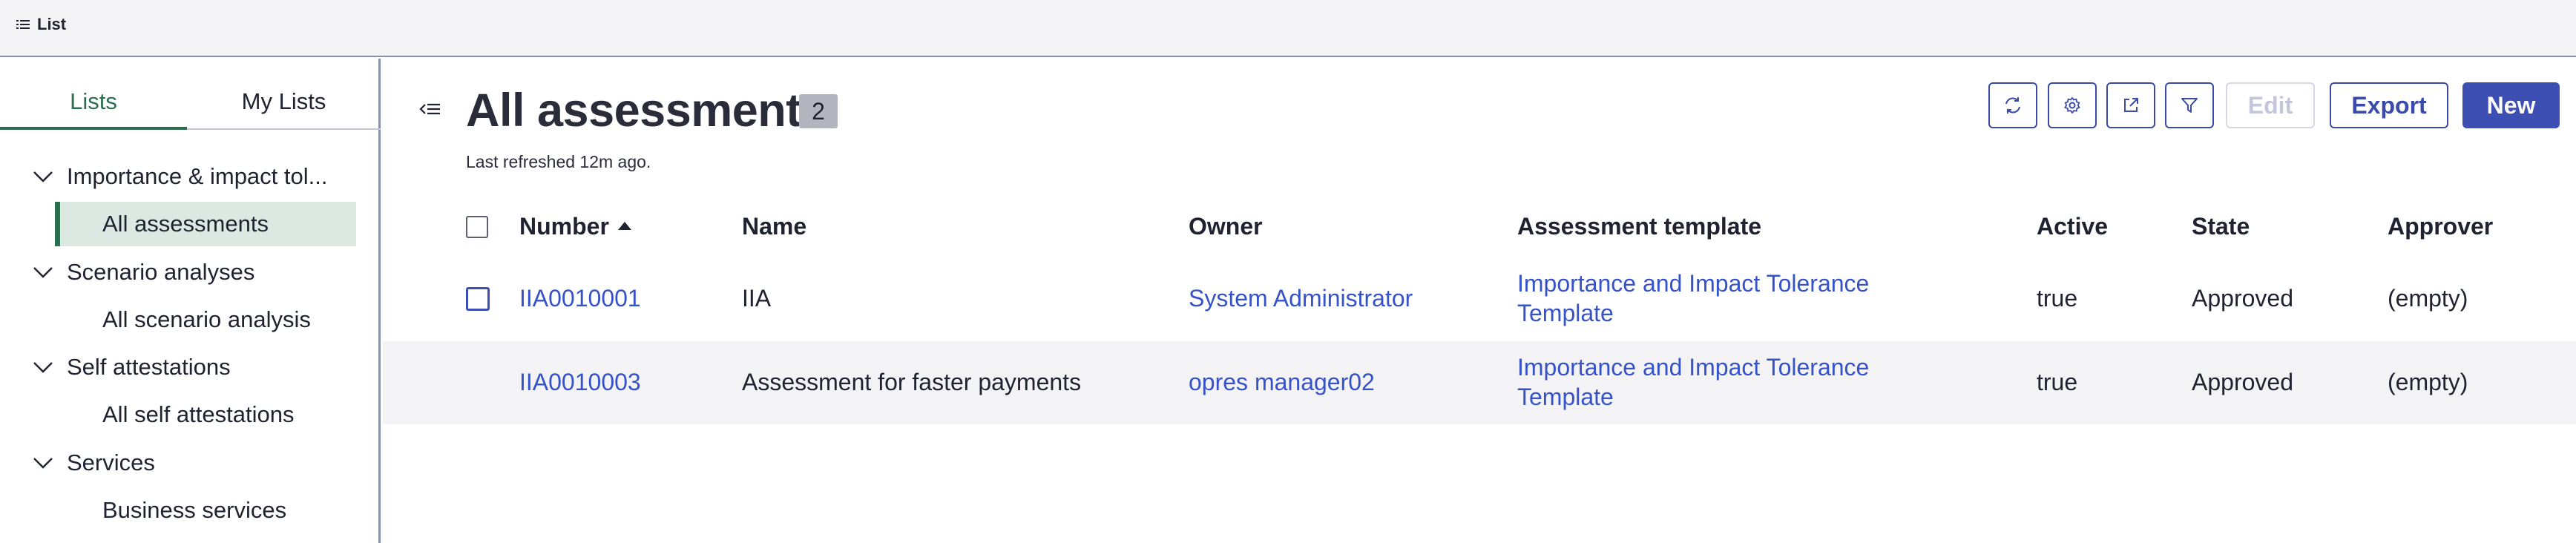  Describe the element at coordinates (818, 111) in the screenshot. I see `record-count-badge: 2` at that location.